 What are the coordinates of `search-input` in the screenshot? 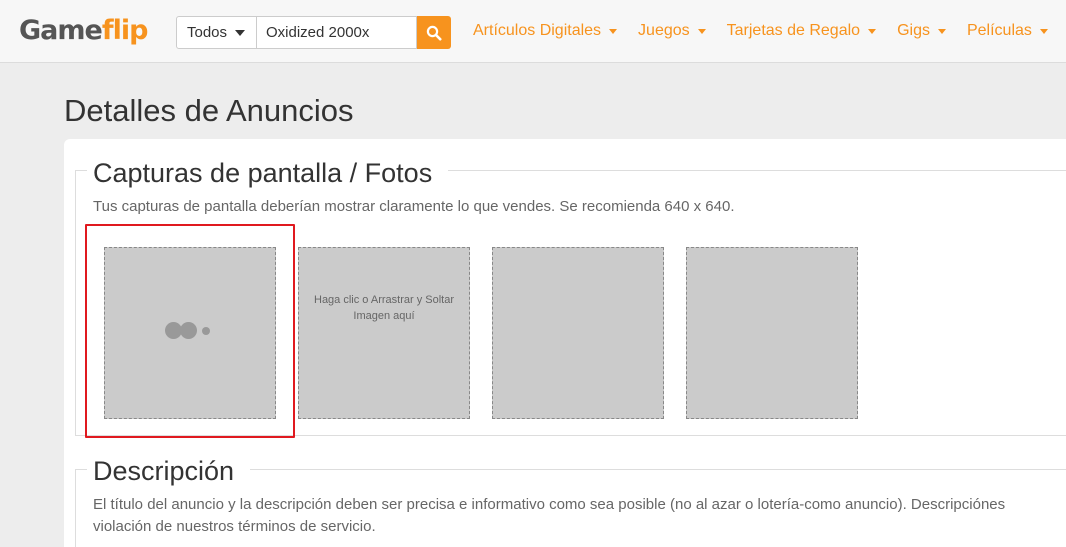 It's located at (337, 32).